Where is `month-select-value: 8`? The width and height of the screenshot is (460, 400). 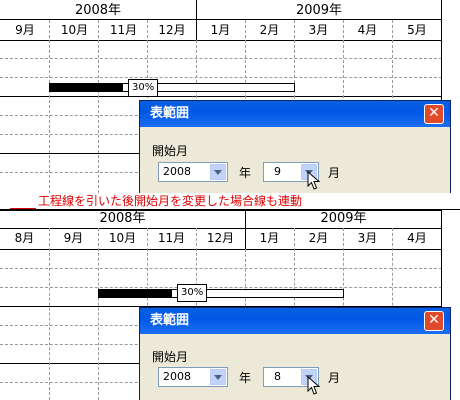
month-select-value: 8 is located at coordinates (277, 376).